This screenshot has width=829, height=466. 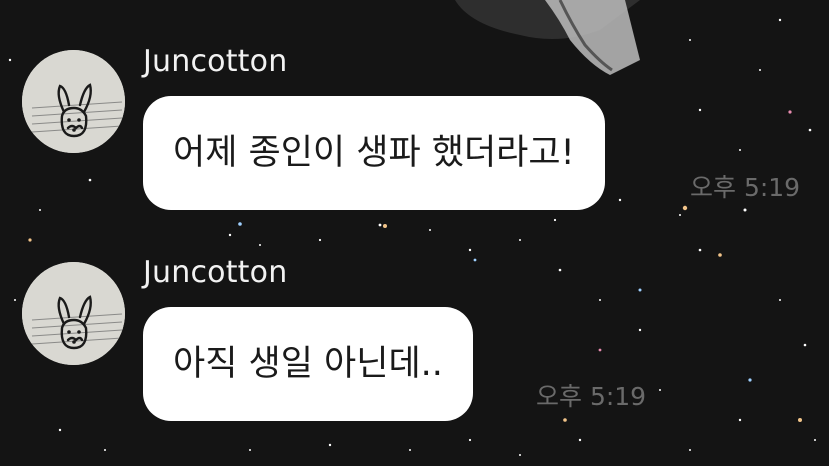 What do you see at coordinates (308, 364) in the screenshot?
I see `message-bubble: 아직 생일 아닌데..` at bounding box center [308, 364].